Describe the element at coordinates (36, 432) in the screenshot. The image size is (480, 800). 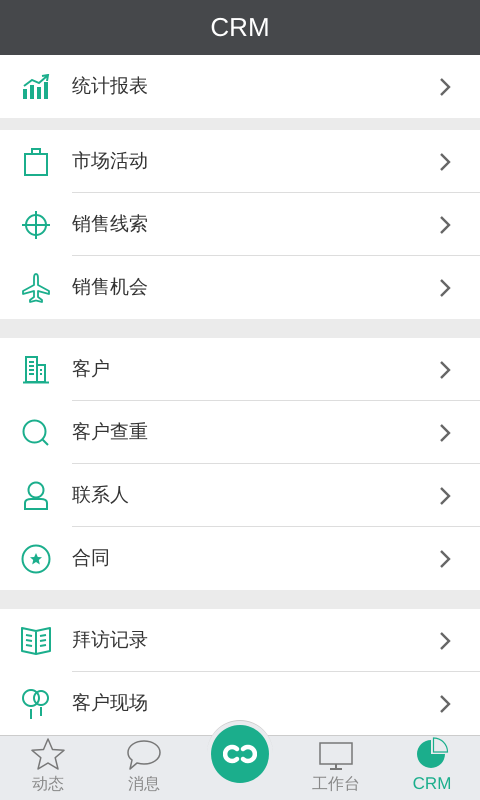
I see `search-icon` at that location.